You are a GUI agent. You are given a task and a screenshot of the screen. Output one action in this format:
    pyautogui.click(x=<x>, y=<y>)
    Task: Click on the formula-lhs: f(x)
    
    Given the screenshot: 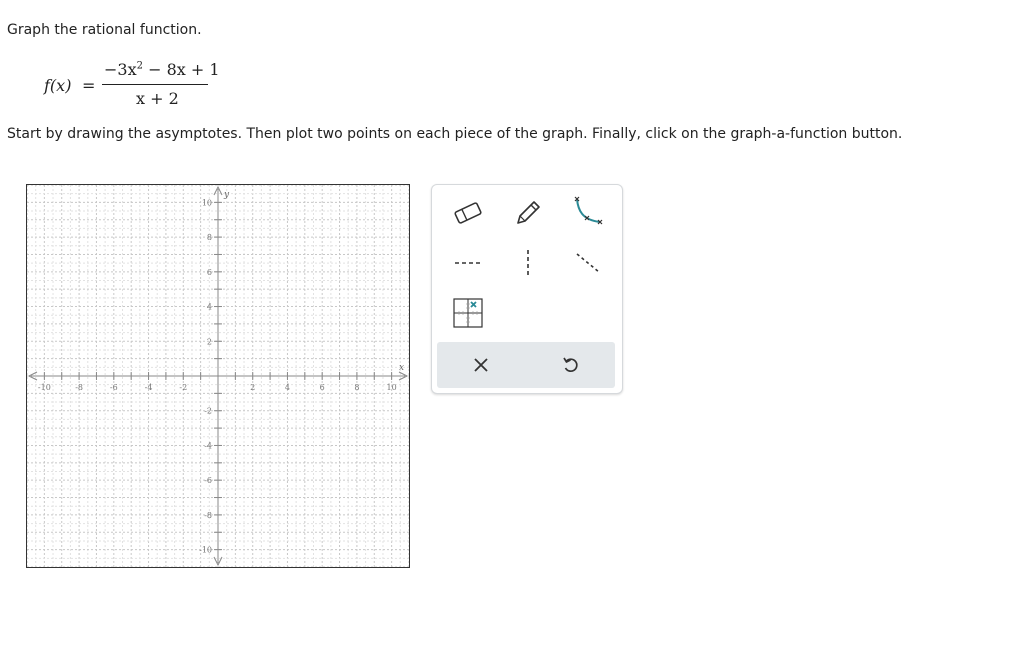 What is the action you would take?
    pyautogui.click(x=58, y=85)
    